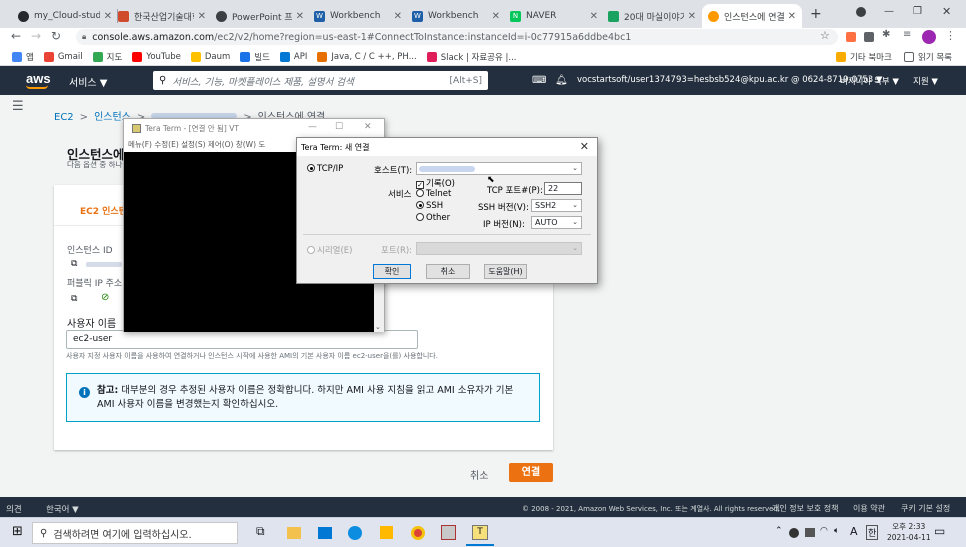 Image resolution: width=966 pixels, height=547 pixels. What do you see at coordinates (499, 168) in the screenshot?
I see `host-combobox: ⌄` at bounding box center [499, 168].